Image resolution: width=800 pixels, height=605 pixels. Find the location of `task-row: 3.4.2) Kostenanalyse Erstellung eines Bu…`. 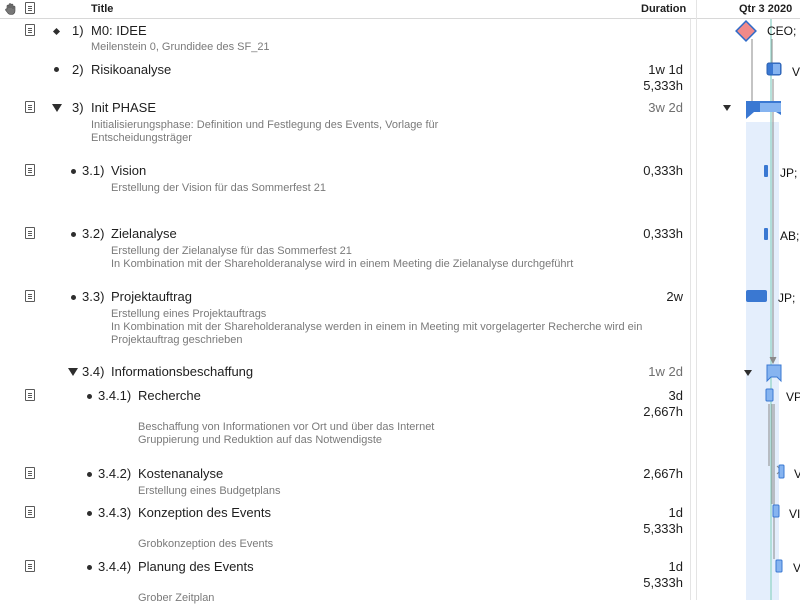

task-row: 3.4.2) Kostenanalyse Erstellung eines Bu… is located at coordinates (348, 482).